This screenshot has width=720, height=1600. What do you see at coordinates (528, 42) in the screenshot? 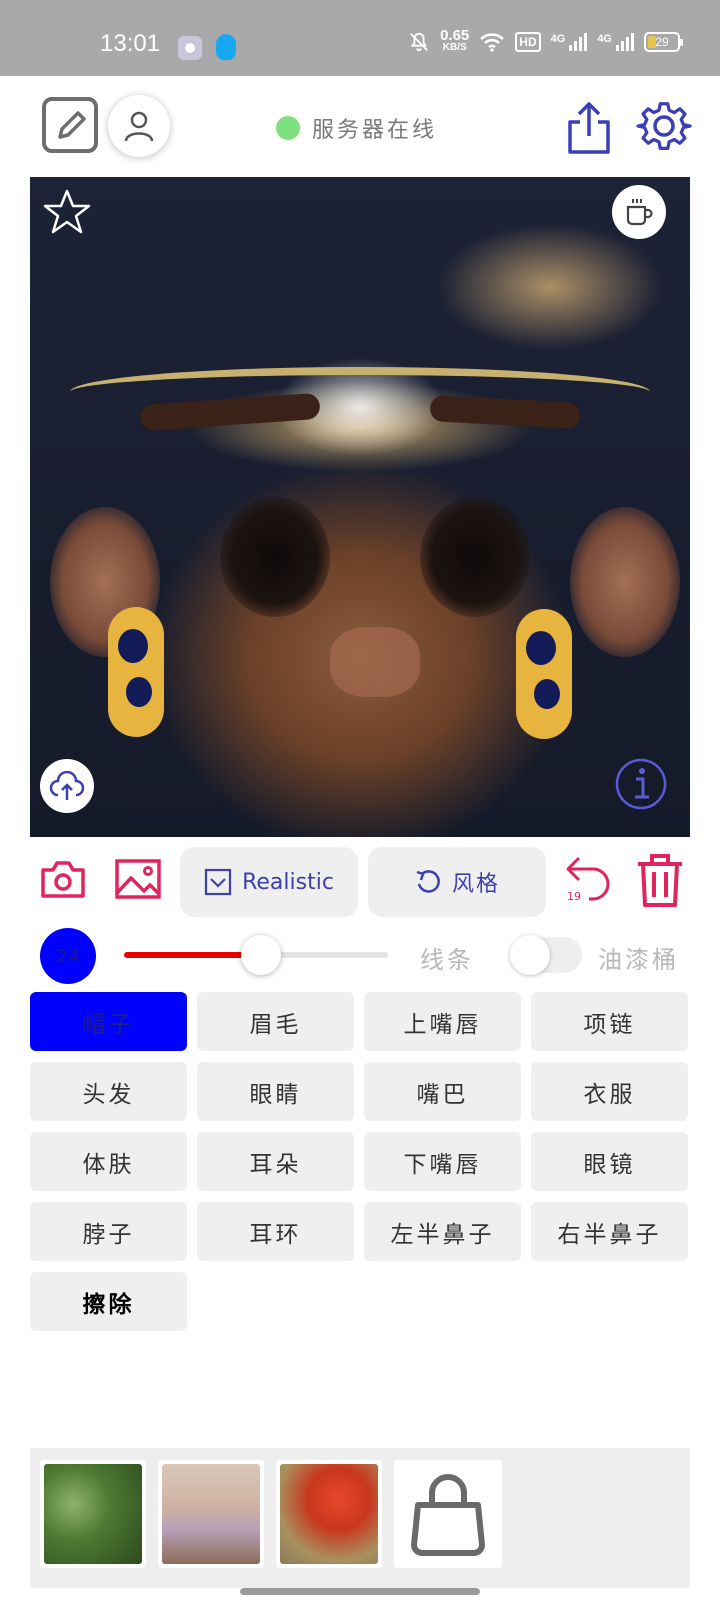
I see `hd-voice-icon: HD` at bounding box center [528, 42].